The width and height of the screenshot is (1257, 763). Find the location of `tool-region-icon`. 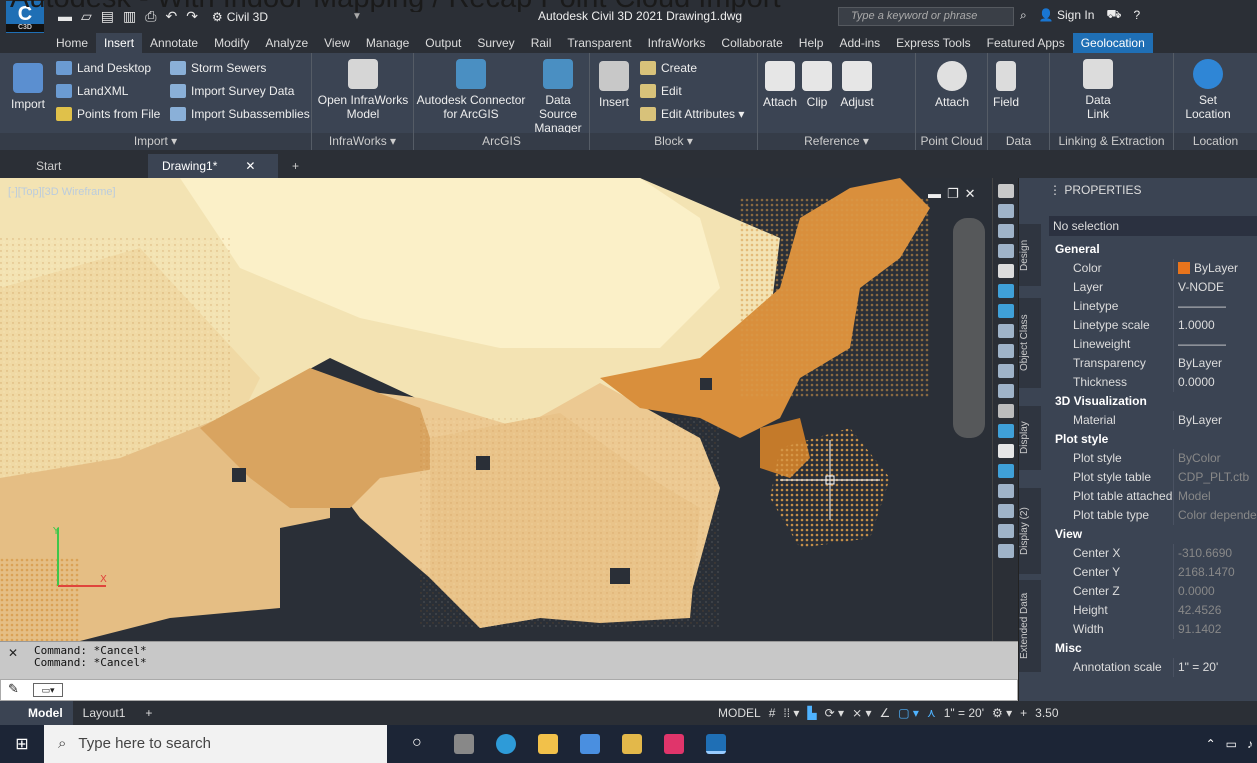

tool-region-icon is located at coordinates (1005, 551).